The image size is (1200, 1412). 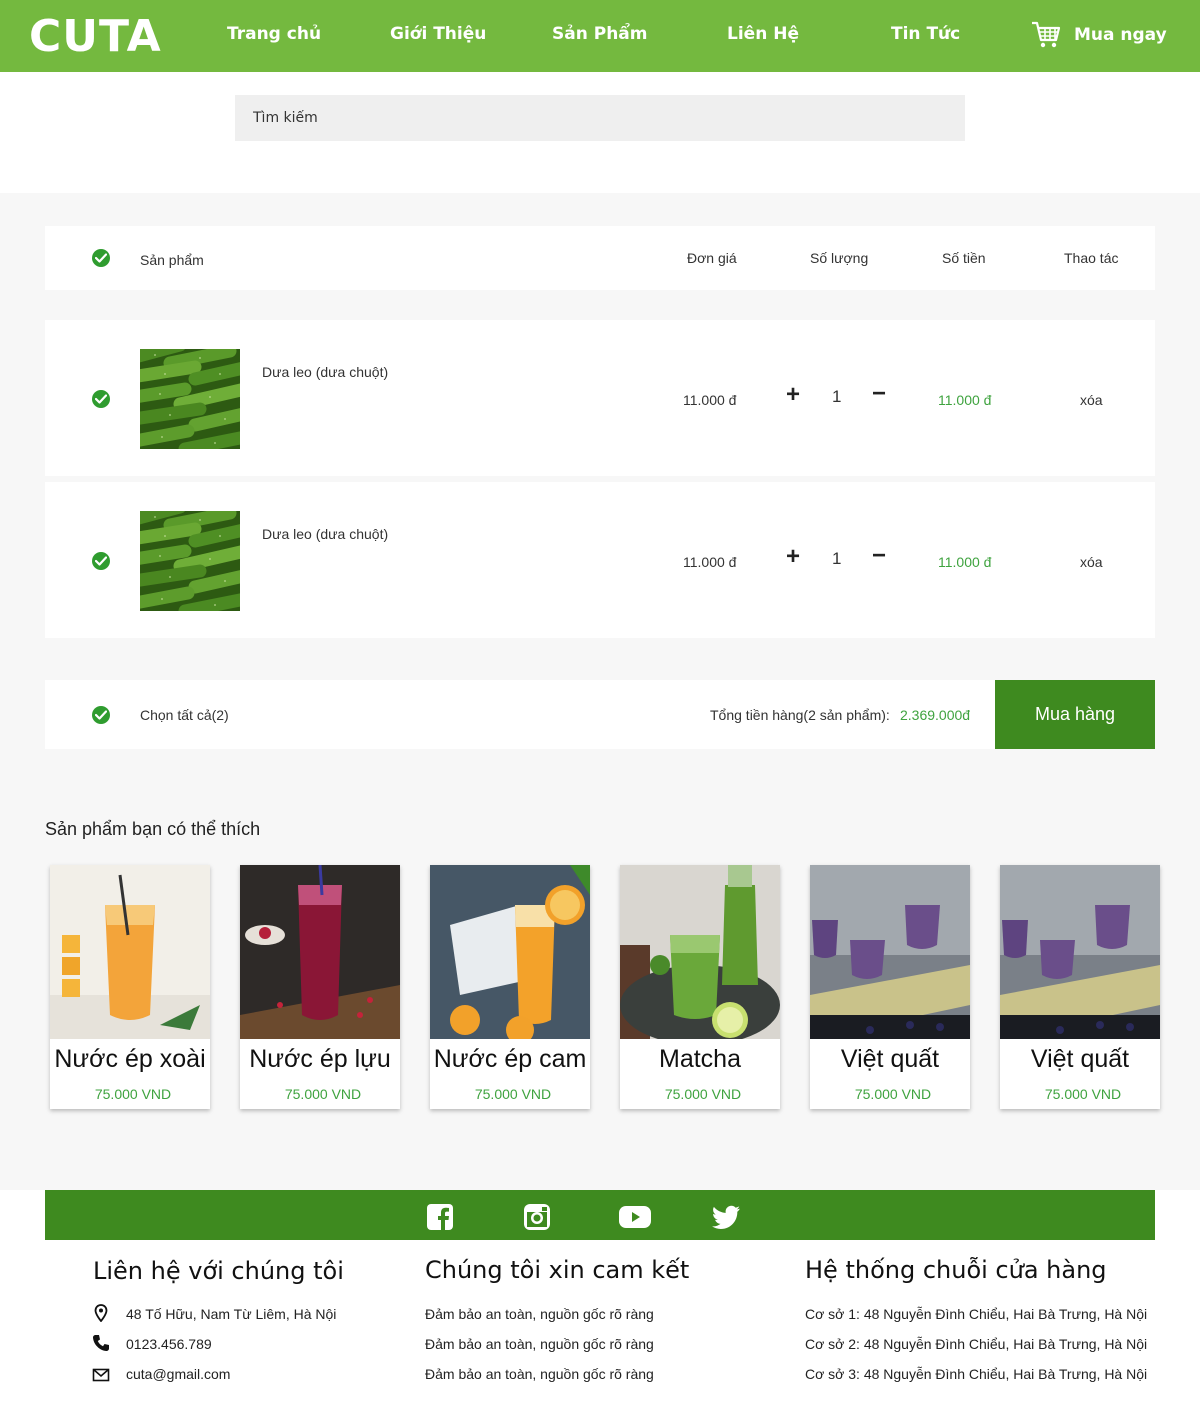 I want to click on shopping-cart-icon, so click(x=1046, y=34).